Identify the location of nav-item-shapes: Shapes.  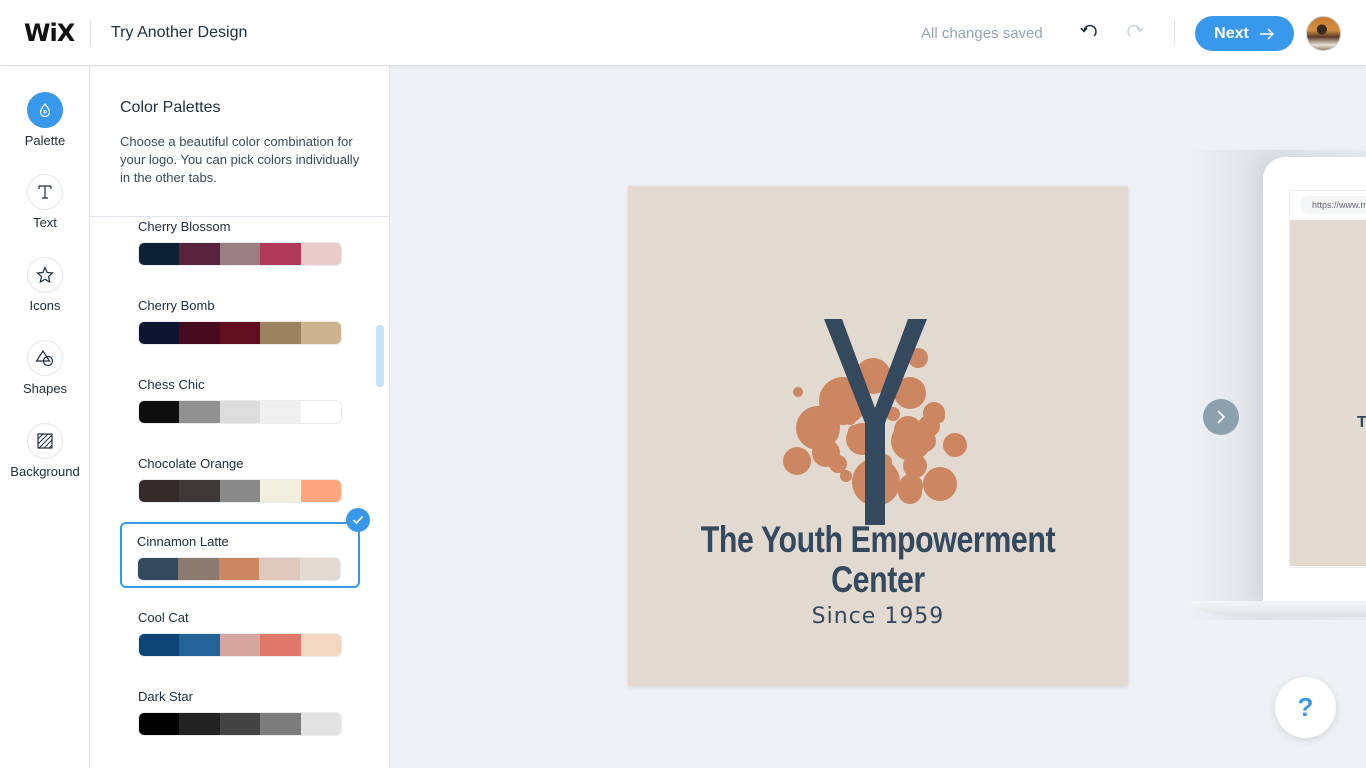
(45, 368).